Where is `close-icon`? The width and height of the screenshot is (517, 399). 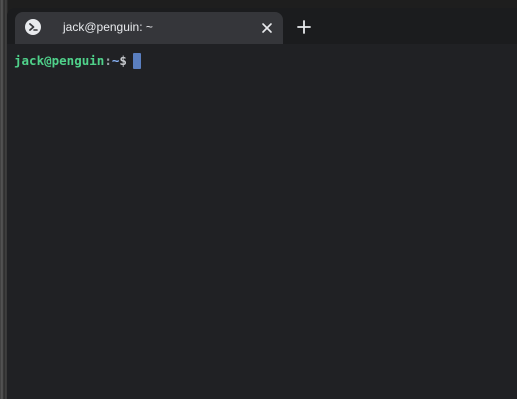
close-icon is located at coordinates (267, 28).